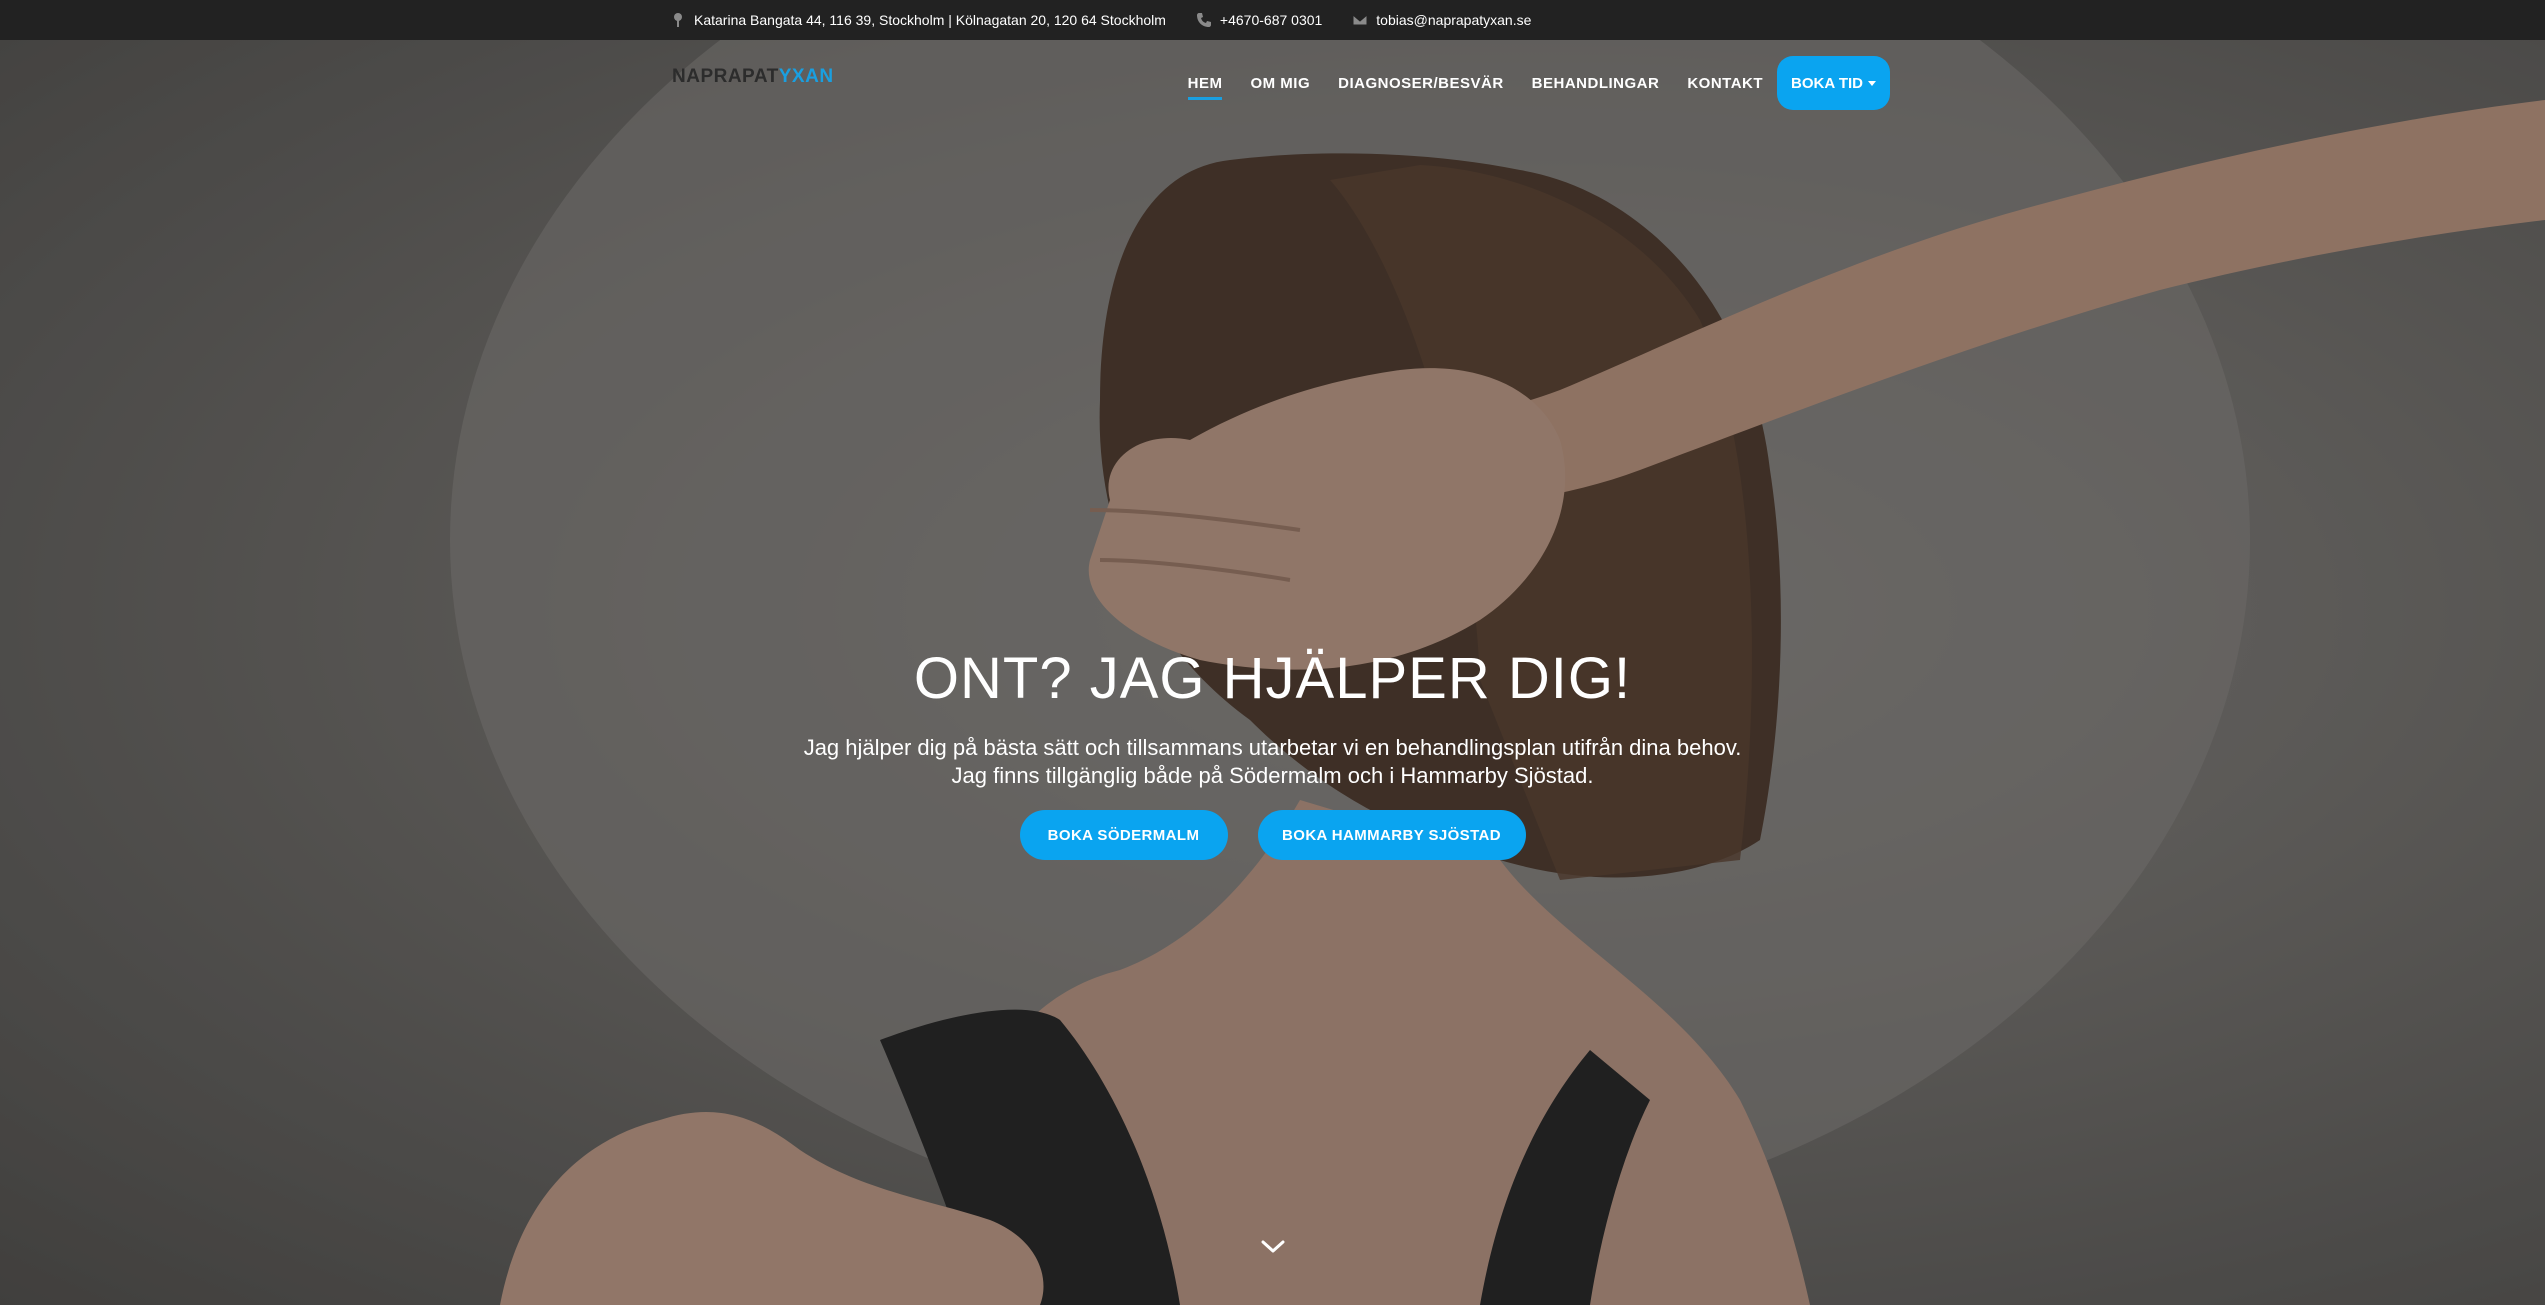 The height and width of the screenshot is (1305, 2545). Describe the element at coordinates (1454, 20) in the screenshot. I see `email-text: tobias@naprapatyxan.se` at that location.